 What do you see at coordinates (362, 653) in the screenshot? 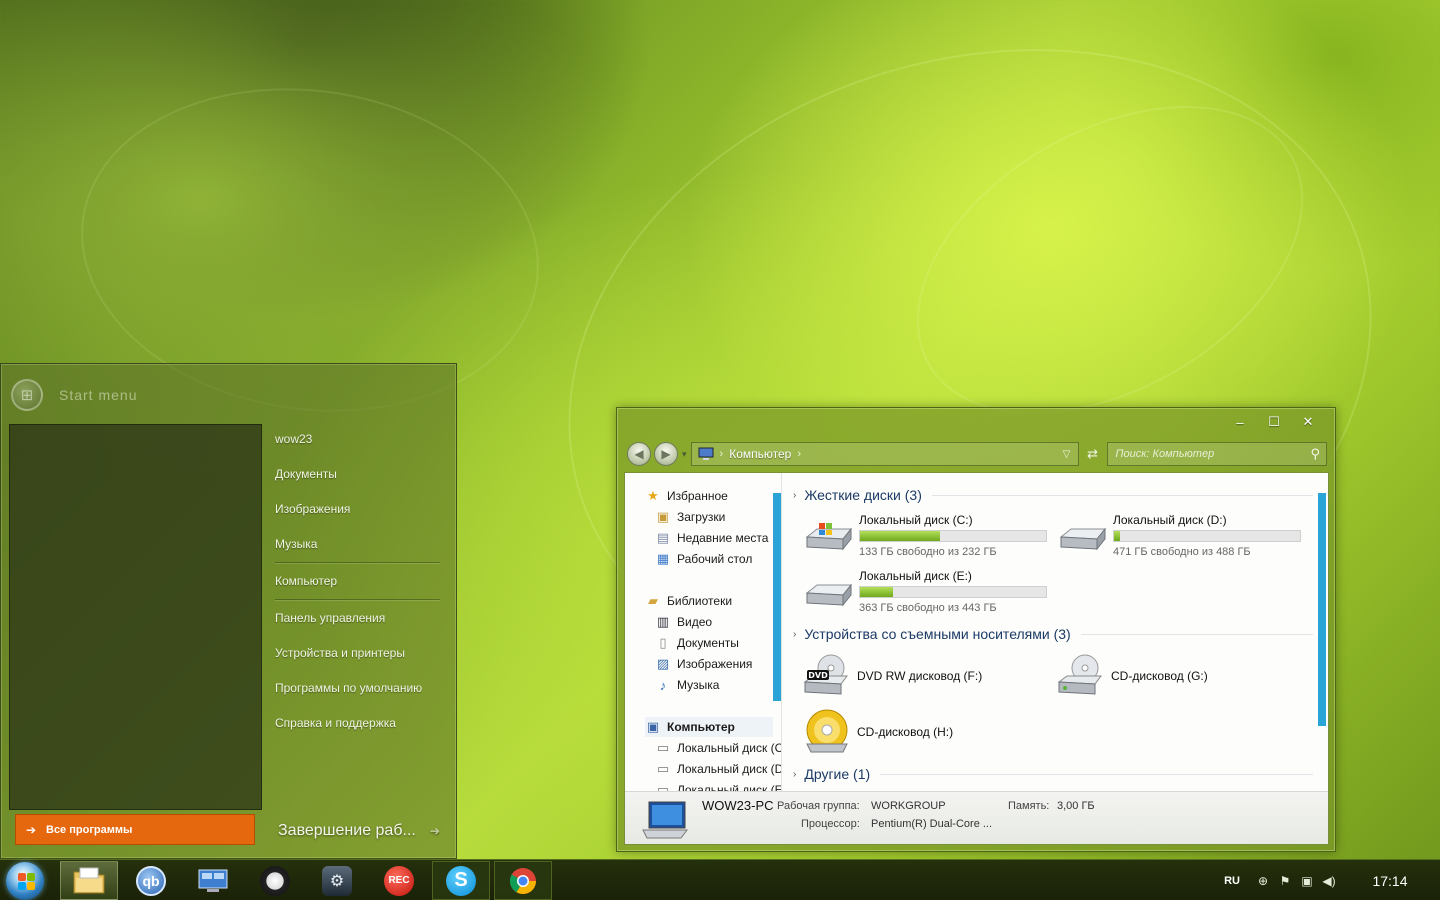
I see `start-link-devices: Устройства и принтеры` at bounding box center [362, 653].